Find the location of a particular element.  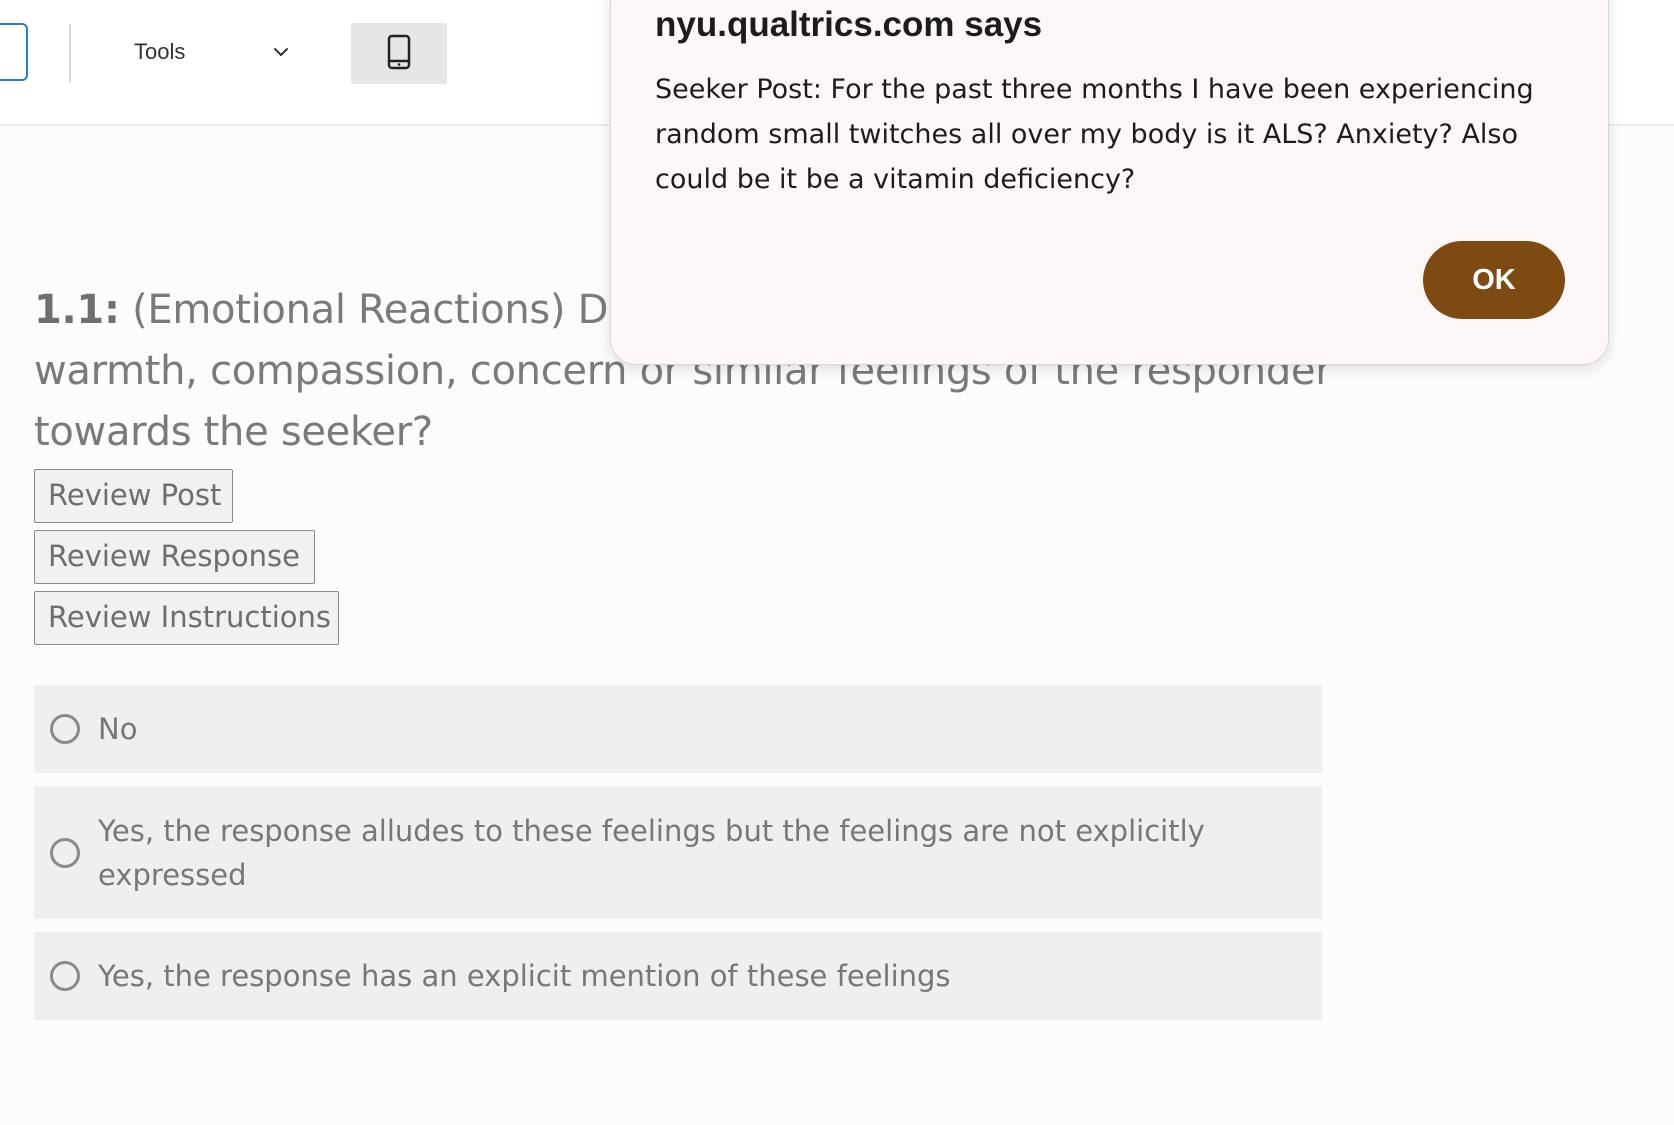

mobile-preview-button is located at coordinates (399, 53).